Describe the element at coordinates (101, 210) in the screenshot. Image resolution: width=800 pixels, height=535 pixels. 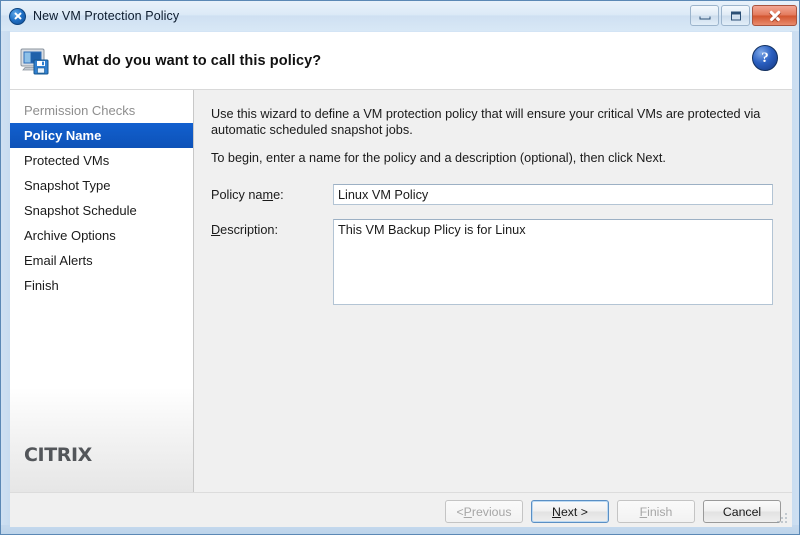
I see `sidebar-item-snapshot-schedule: Snapshot Schedule` at that location.